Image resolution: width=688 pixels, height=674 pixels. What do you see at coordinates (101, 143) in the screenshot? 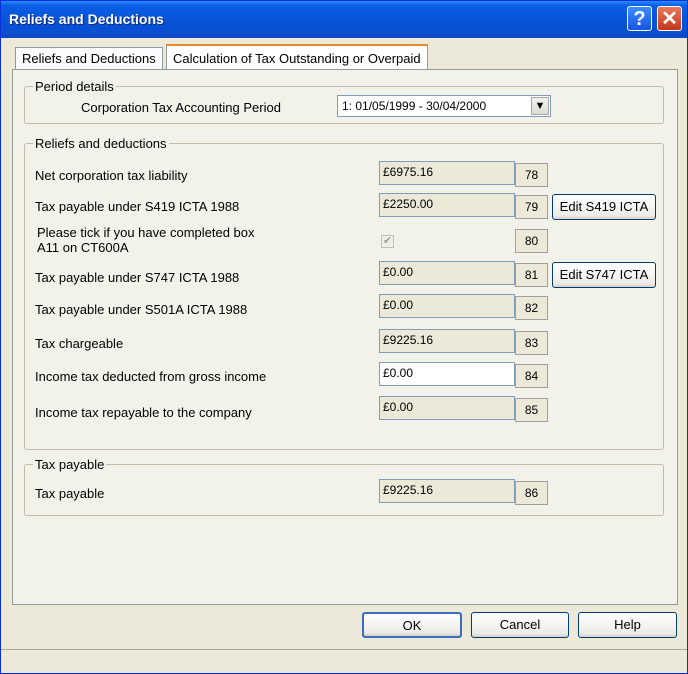
I see `reliefs-group-title: Reliefs and deductions` at bounding box center [101, 143].